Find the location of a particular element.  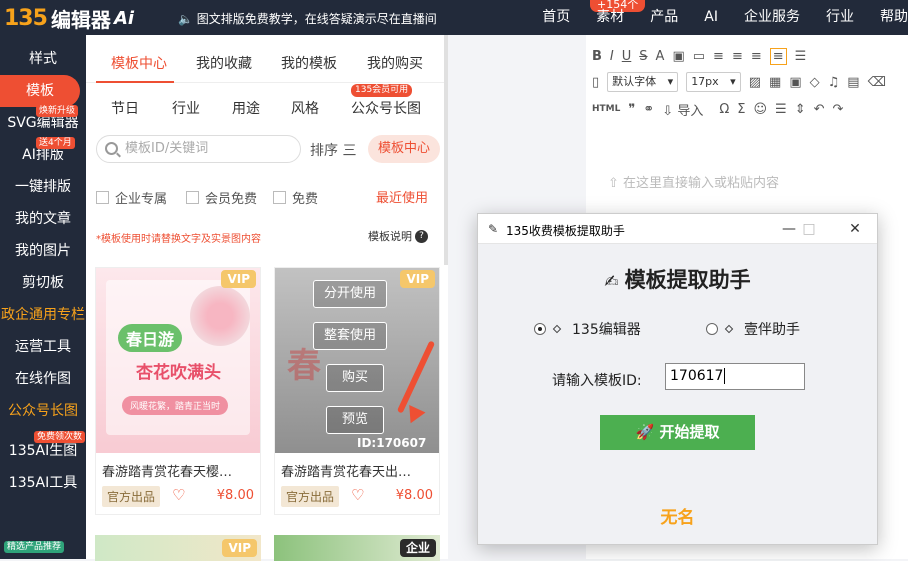

template-thumbnail: 春日游 杏花吹满头 风暖花繁，踏青正当时 VIP is located at coordinates (178, 360).